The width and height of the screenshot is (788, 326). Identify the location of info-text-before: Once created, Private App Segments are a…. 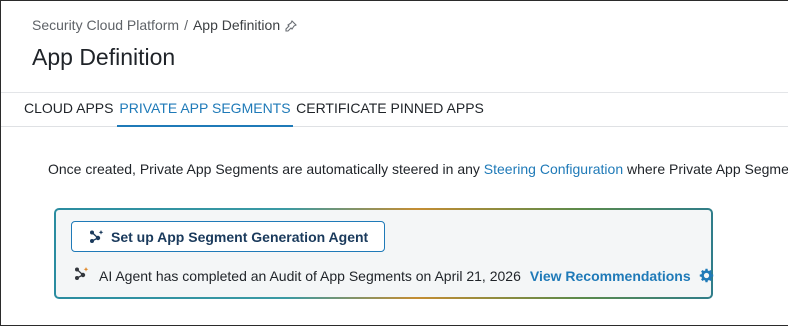
(266, 169).